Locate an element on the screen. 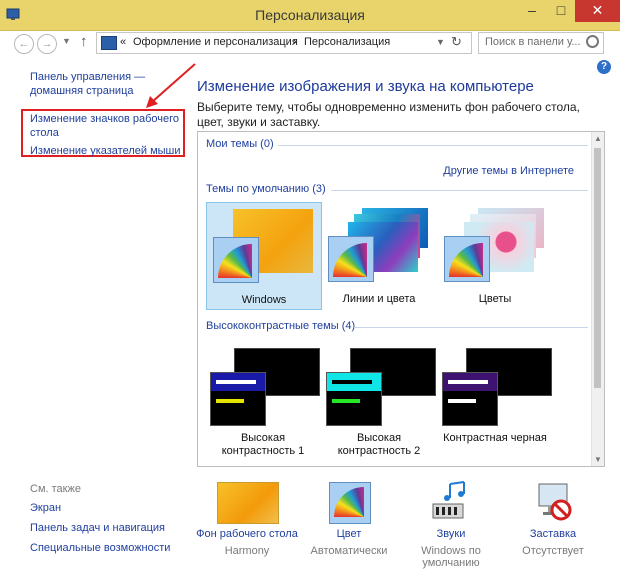  sound-icon is located at coordinates (448, 500).